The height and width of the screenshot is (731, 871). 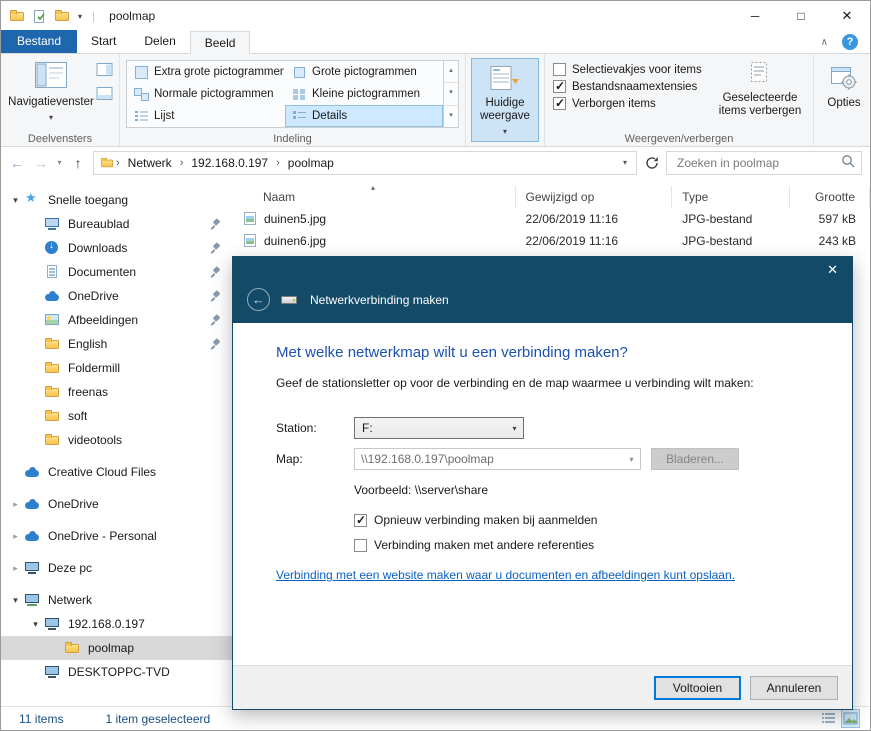 What do you see at coordinates (629, 103) in the screenshot?
I see `checkbox-verborgen-items: Verborgen items` at bounding box center [629, 103].